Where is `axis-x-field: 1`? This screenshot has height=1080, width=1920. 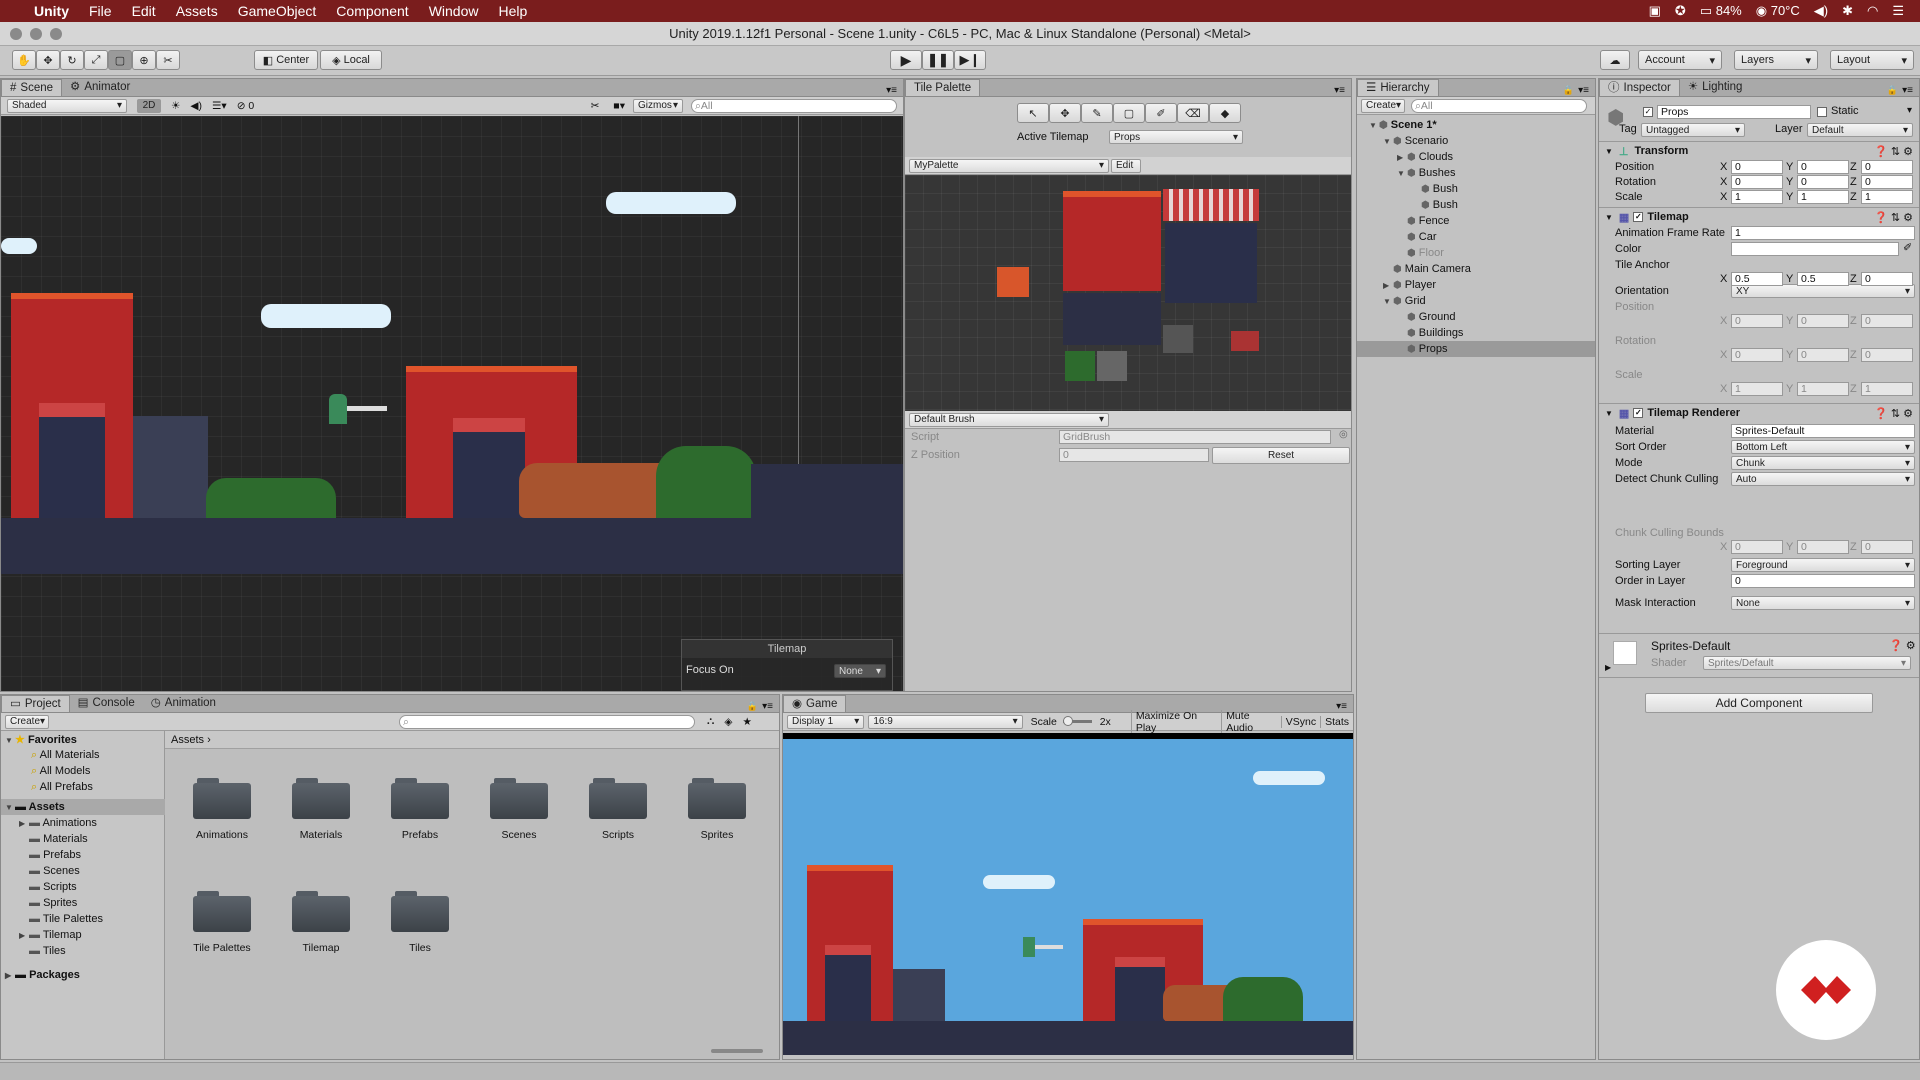 axis-x-field: 1 is located at coordinates (1757, 197).